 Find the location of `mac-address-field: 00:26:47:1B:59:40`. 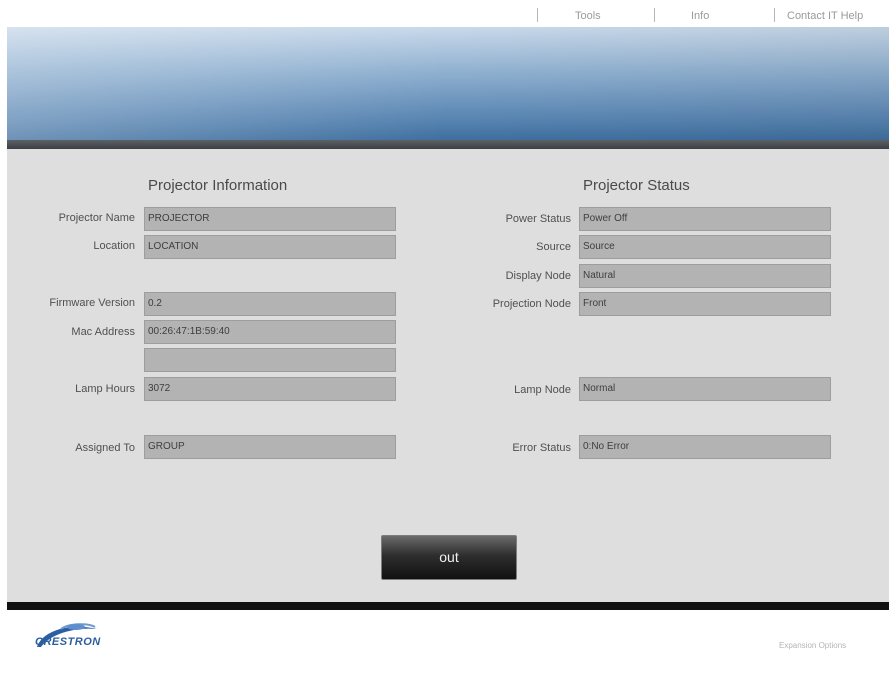

mac-address-field: 00:26:47:1B:59:40 is located at coordinates (270, 332).